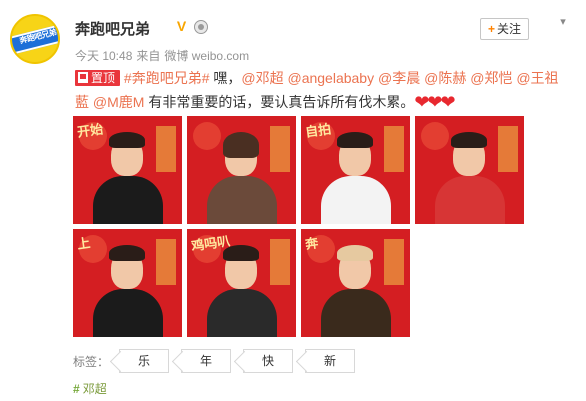 The height and width of the screenshot is (401, 586). I want to click on photo-thumbnail: 上, so click(127, 283).